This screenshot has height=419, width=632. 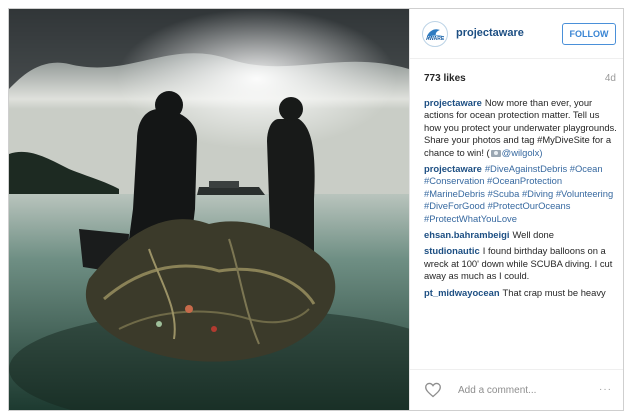 I want to click on heart-icon, so click(x=433, y=390).